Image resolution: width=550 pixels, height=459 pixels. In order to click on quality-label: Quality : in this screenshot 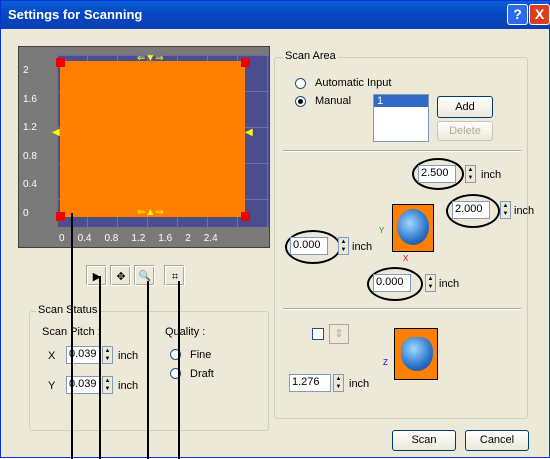, I will do `click(185, 332)`.